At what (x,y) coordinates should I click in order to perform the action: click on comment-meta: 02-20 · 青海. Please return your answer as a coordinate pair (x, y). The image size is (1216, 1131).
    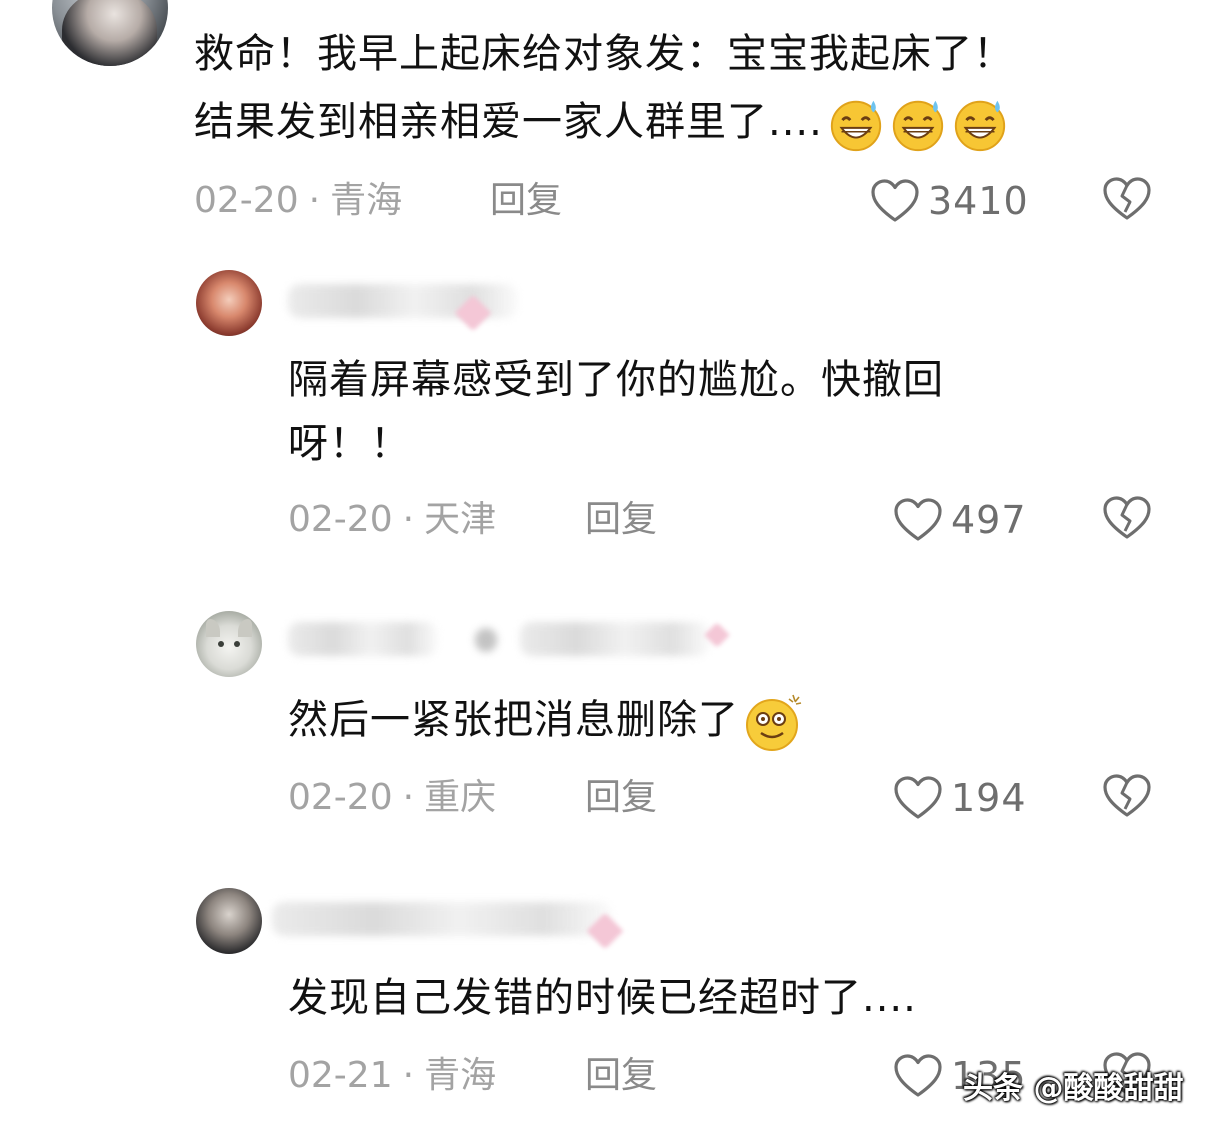
    Looking at the image, I should click on (298, 201).